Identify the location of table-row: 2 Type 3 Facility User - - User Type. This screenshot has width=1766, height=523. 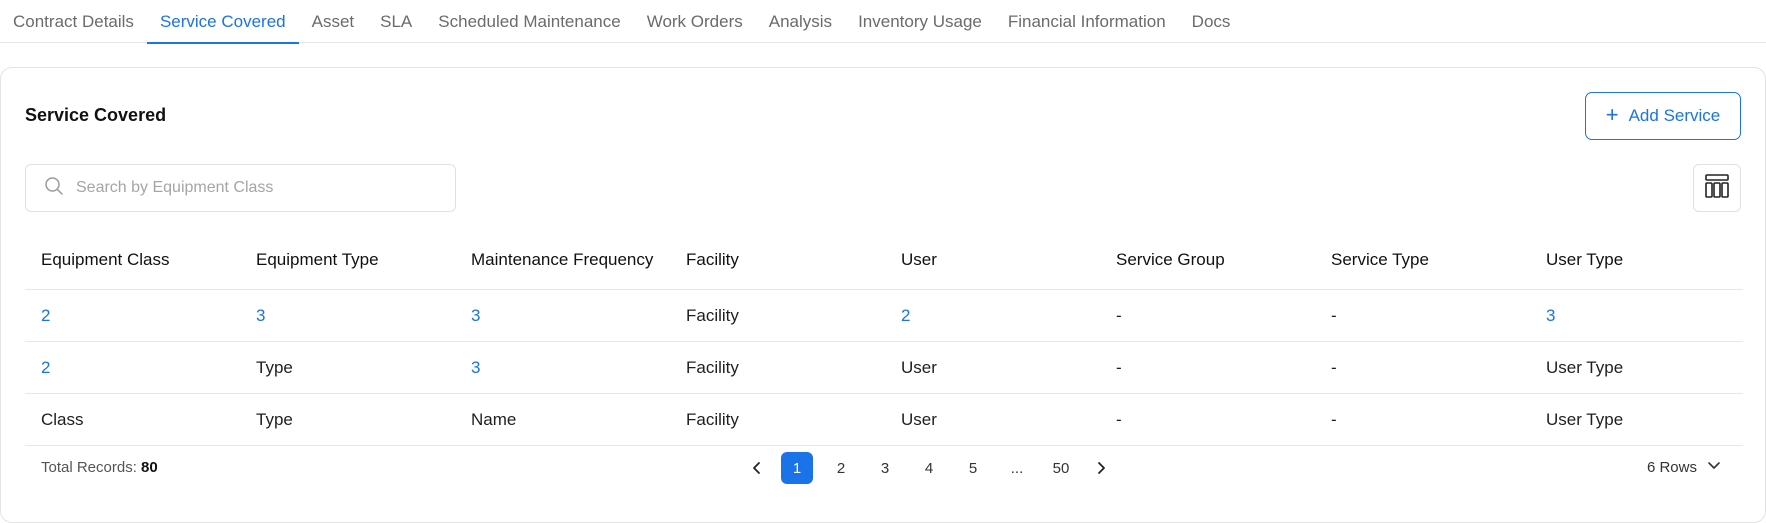
(884, 368).